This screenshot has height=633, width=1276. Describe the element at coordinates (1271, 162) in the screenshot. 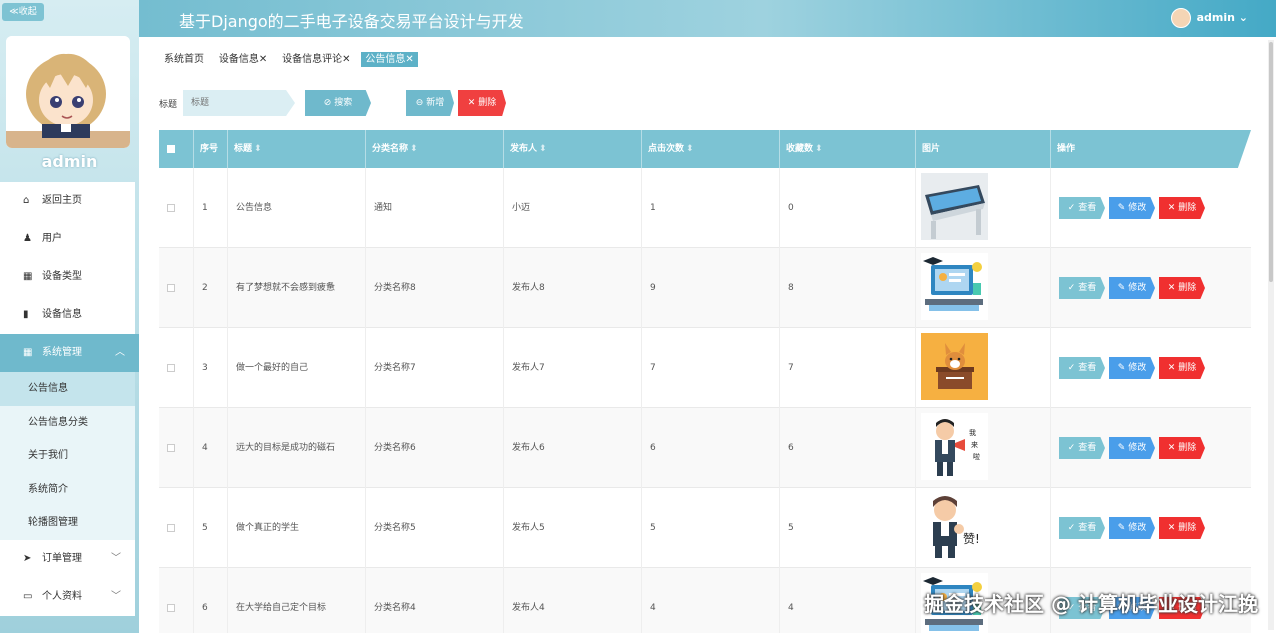

I see `scrollbar-thumb` at that location.